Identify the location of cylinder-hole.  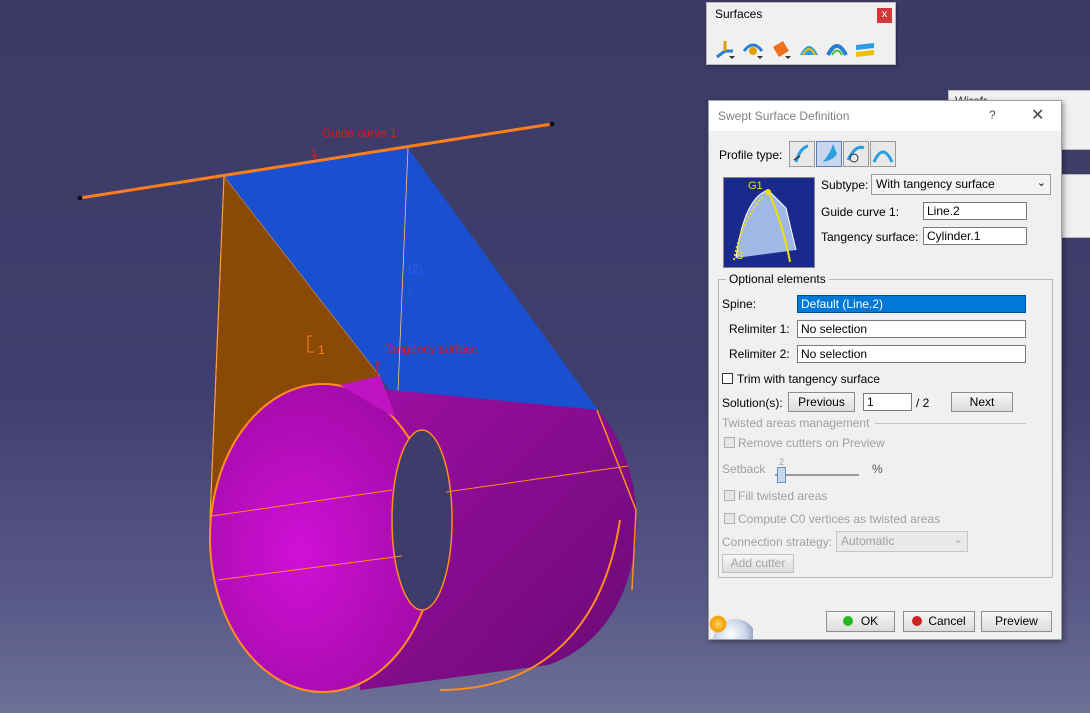
(422, 520).